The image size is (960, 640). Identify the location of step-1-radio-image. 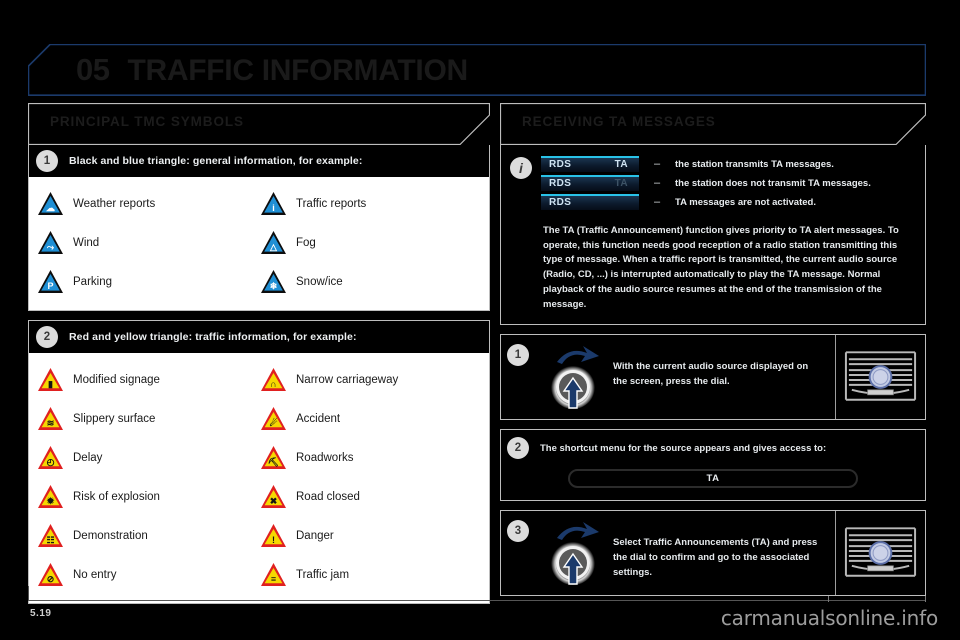
(880, 377).